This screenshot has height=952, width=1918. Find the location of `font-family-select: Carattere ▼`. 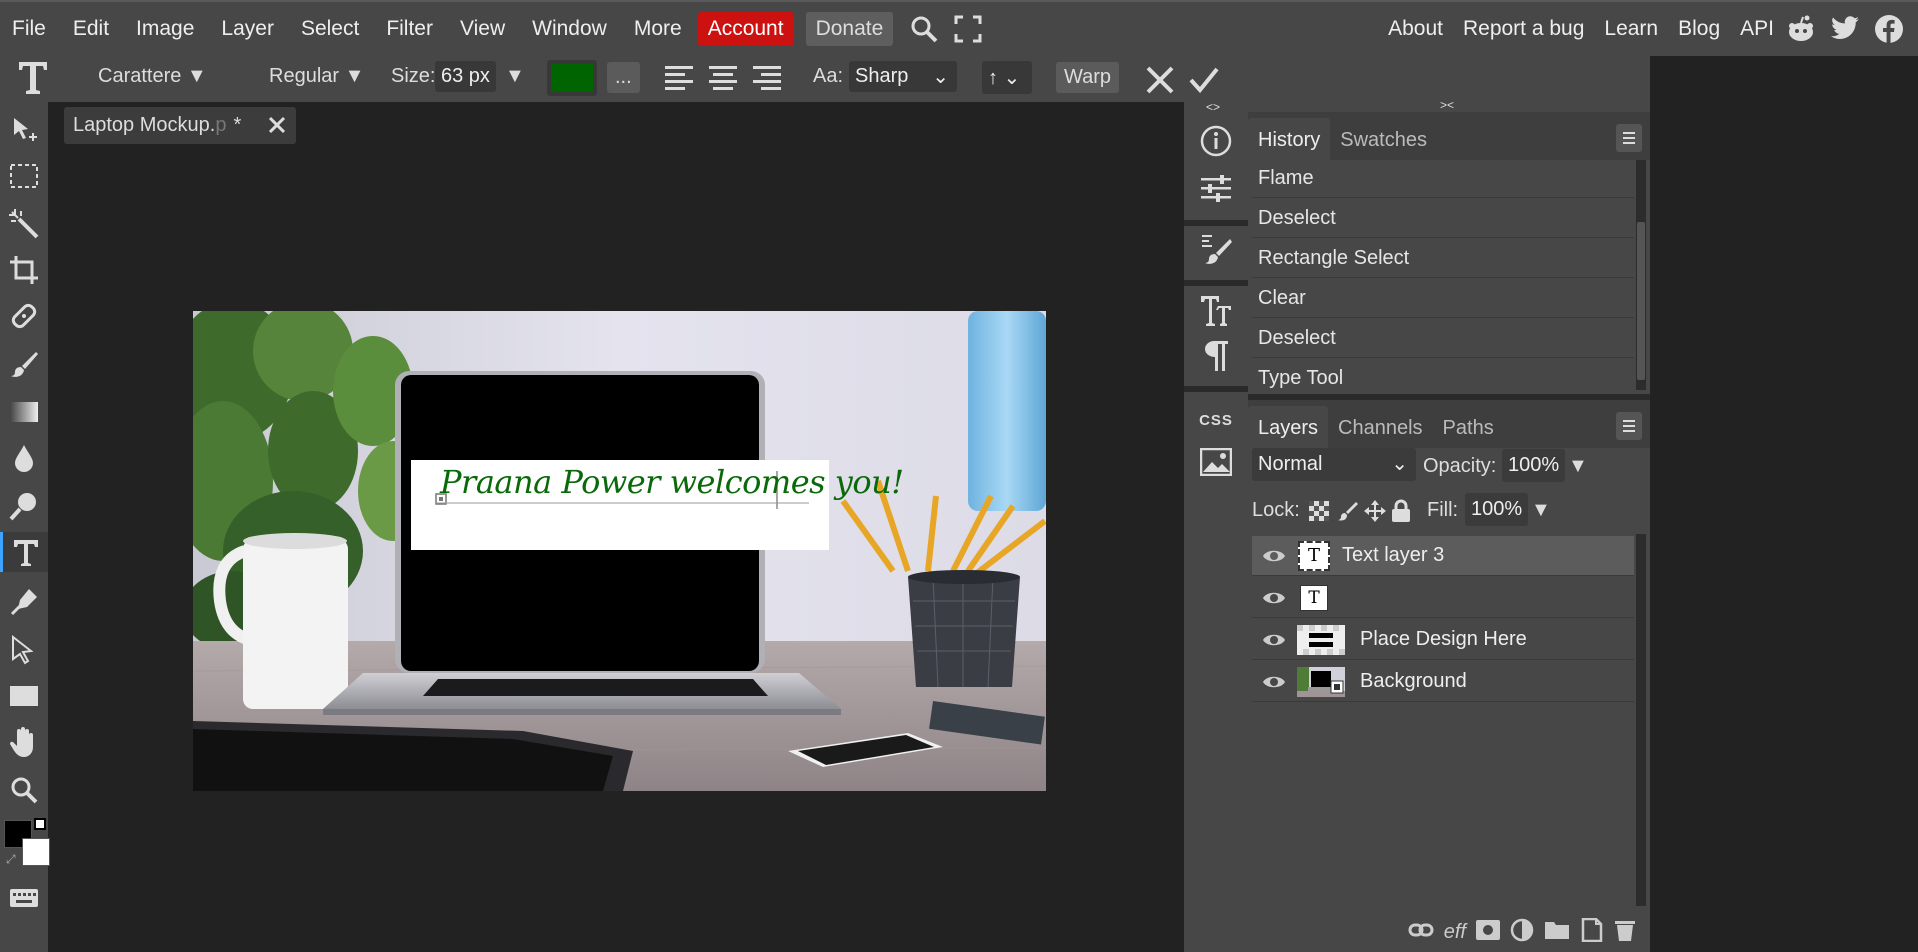

font-family-select: Carattere ▼ is located at coordinates (152, 76).